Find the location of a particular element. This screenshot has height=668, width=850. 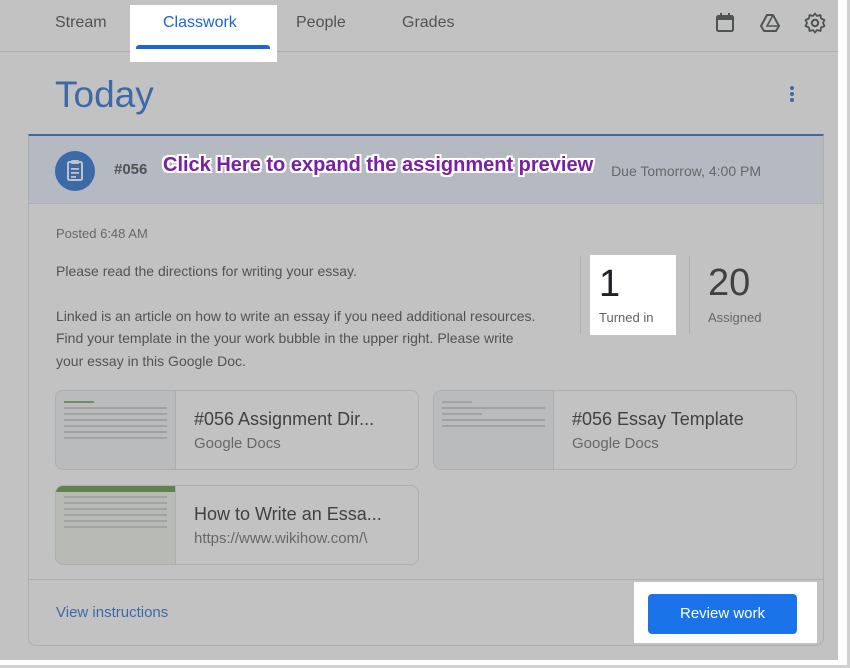

description-line: your essay in this Google Doc. is located at coordinates (151, 360).